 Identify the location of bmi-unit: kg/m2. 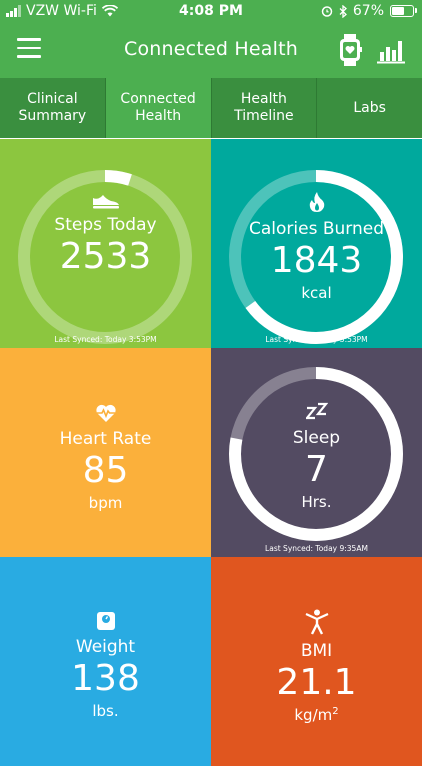
(316, 715).